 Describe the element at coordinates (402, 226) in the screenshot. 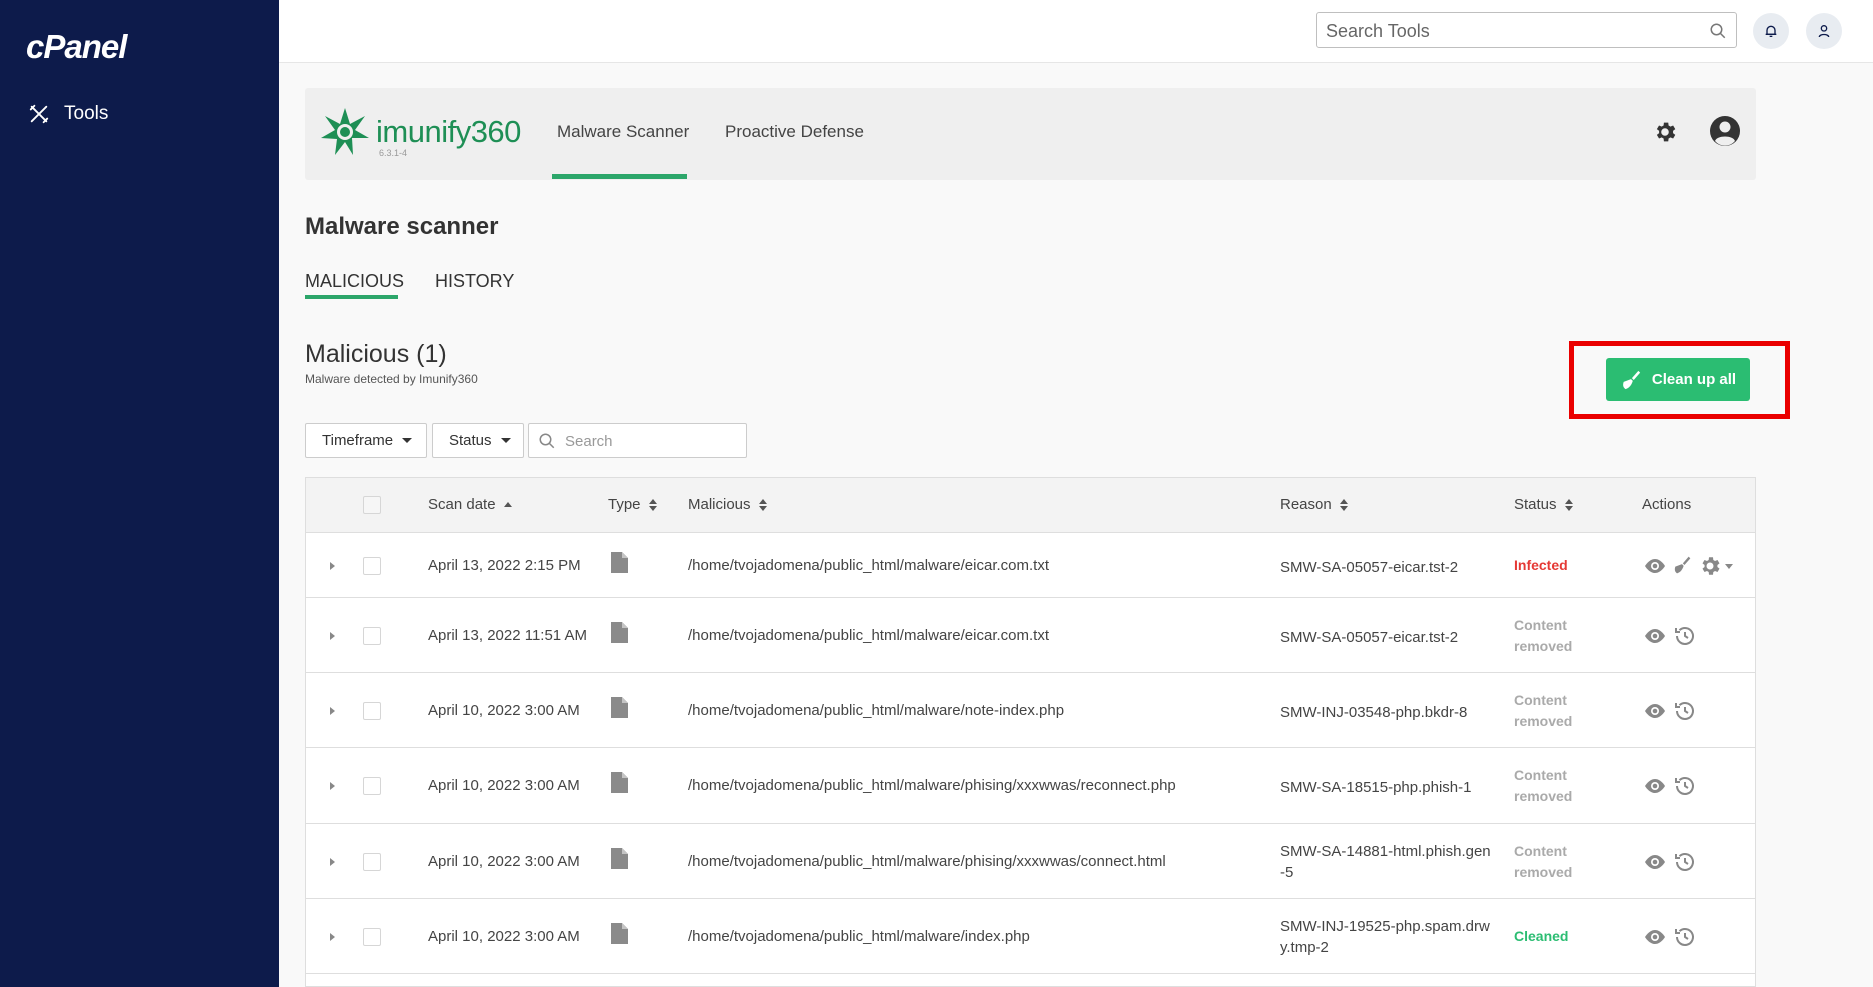

I see `page-title: Malware scanner` at that location.